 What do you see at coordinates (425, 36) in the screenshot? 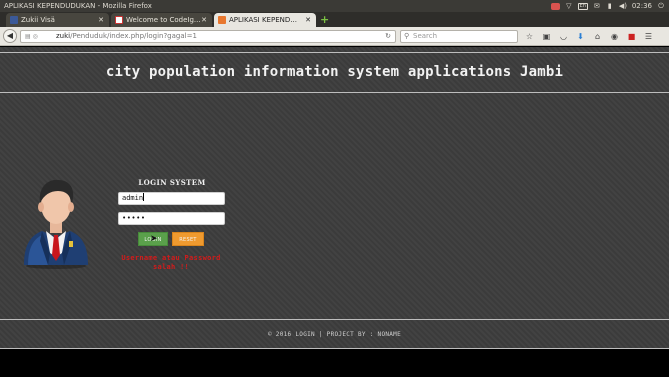
I see `search-placeholder: Search` at bounding box center [425, 36].